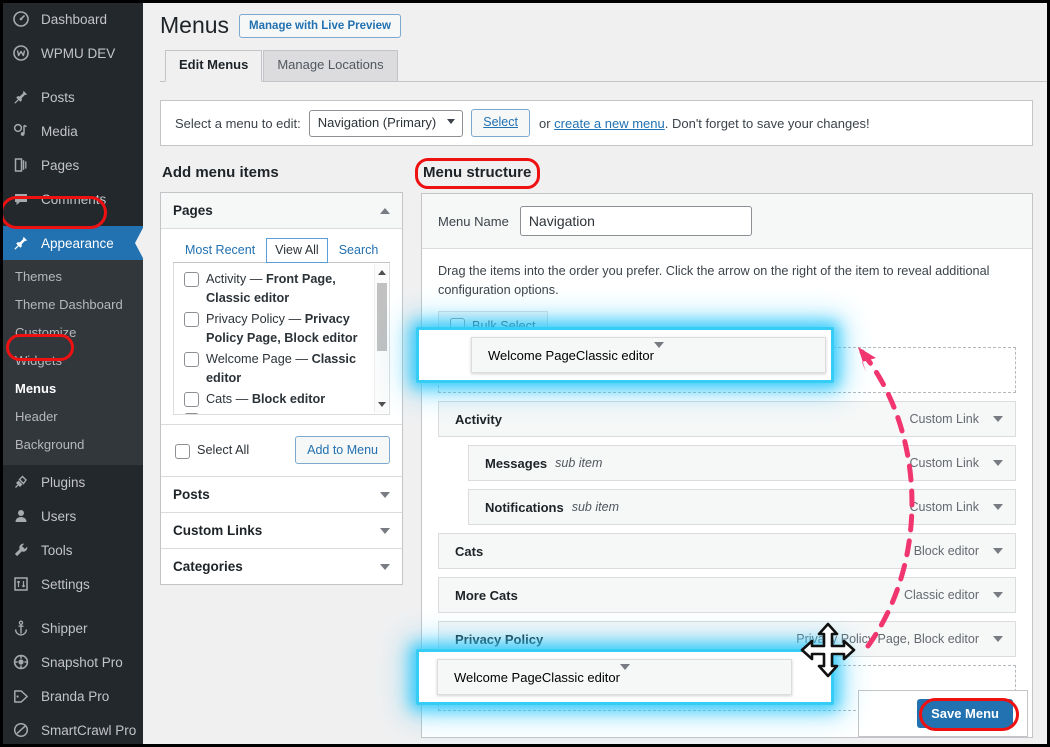 Image resolution: width=1050 pixels, height=747 pixels. What do you see at coordinates (220, 250) in the screenshot?
I see `tab-most-recent: Most Recent` at bounding box center [220, 250].